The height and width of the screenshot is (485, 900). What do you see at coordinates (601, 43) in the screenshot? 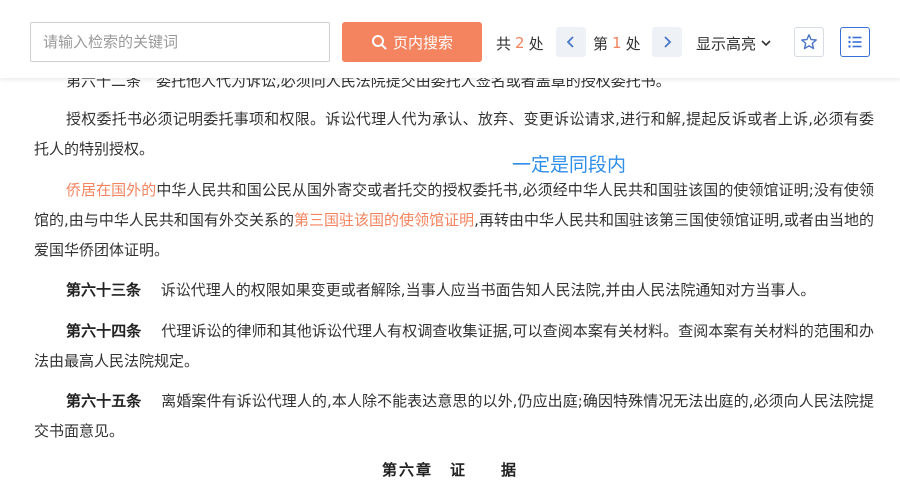
I see `page-prefix: 第` at bounding box center [601, 43].